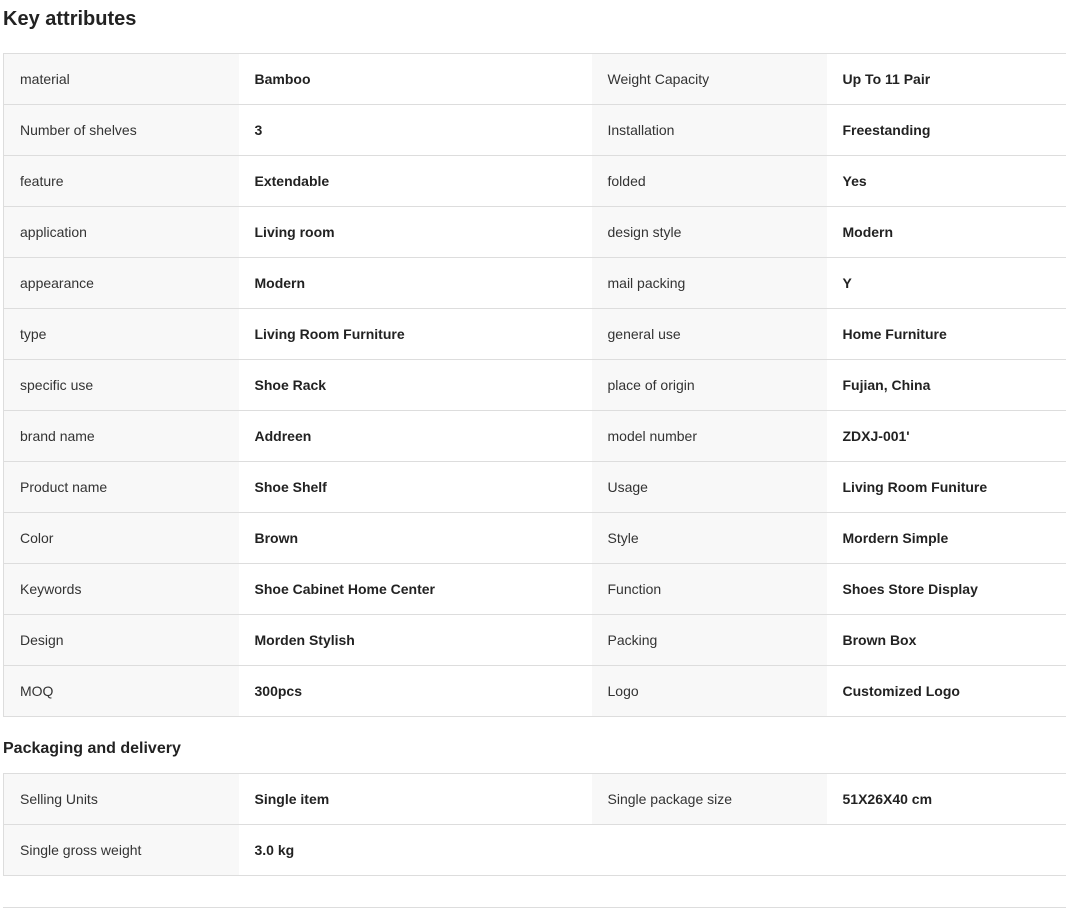  Describe the element at coordinates (121, 691) in the screenshot. I see `attribute-label: MOQ` at that location.